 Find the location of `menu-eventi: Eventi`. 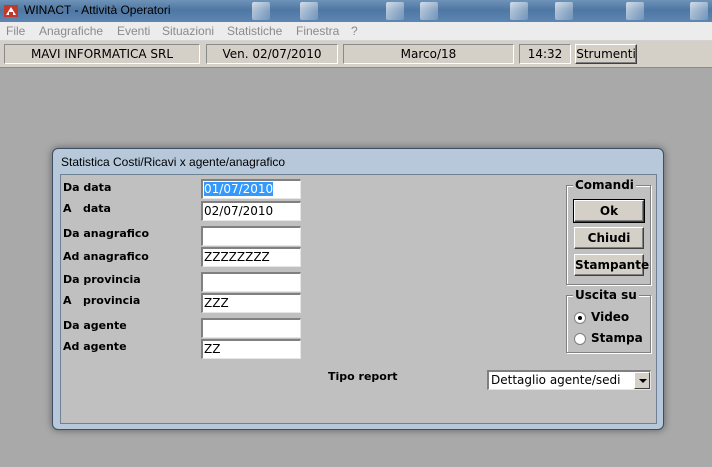

menu-eventi: Eventi is located at coordinates (133, 31).